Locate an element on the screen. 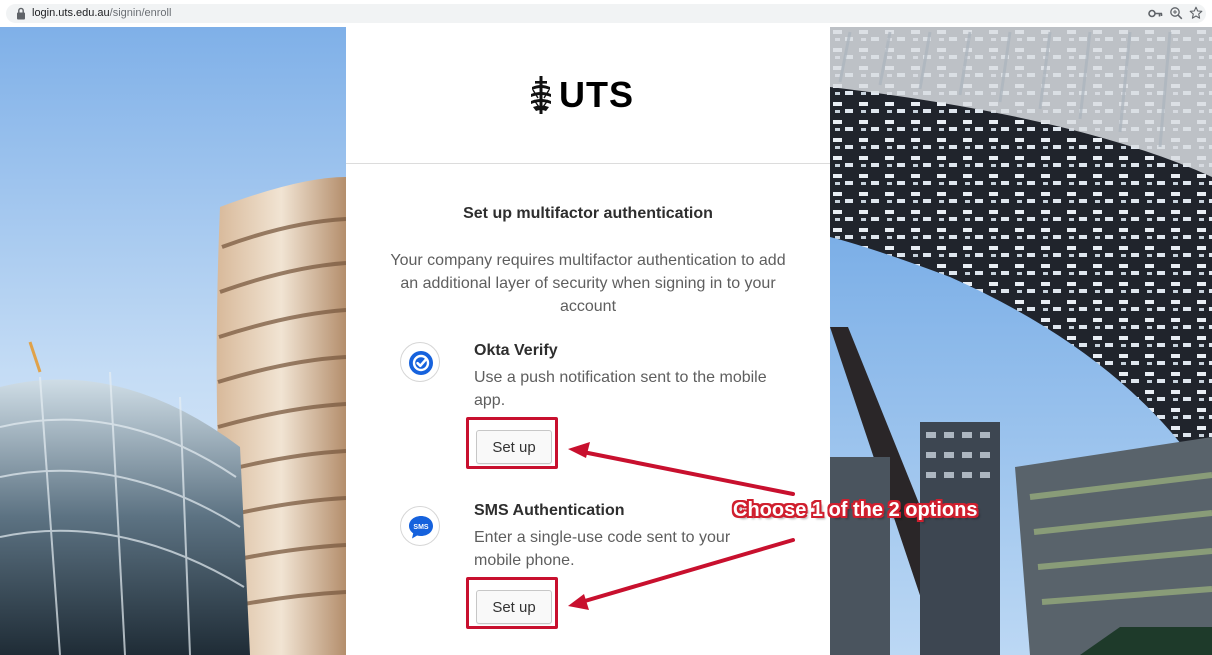 This screenshot has width=1212, height=655. sms-setup-button: Set up is located at coordinates (514, 607).